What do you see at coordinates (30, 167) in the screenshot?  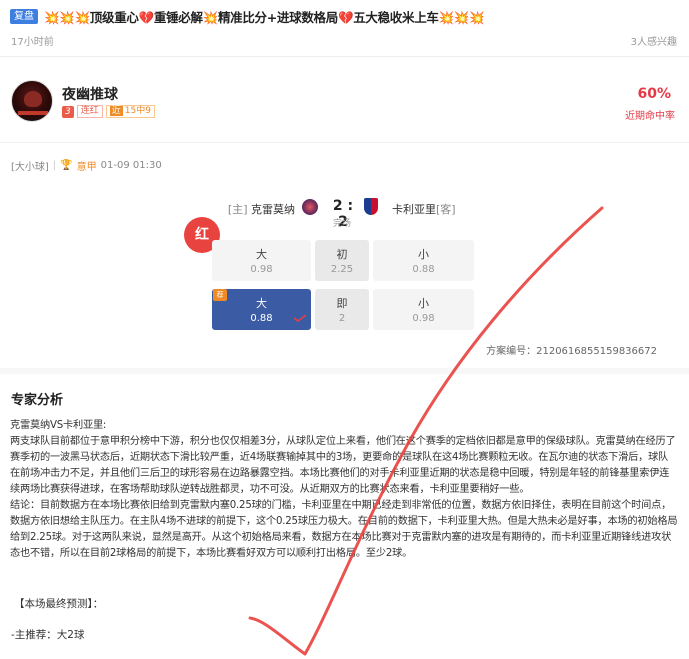 I see `bet-type: [大小球]` at bounding box center [30, 167].